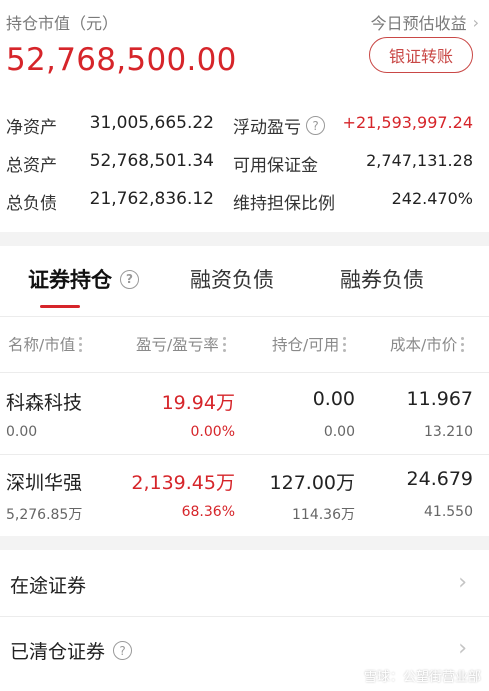 Image resolution: width=489 pixels, height=691 pixels. I want to click on stock-available: 0.00, so click(339, 432).